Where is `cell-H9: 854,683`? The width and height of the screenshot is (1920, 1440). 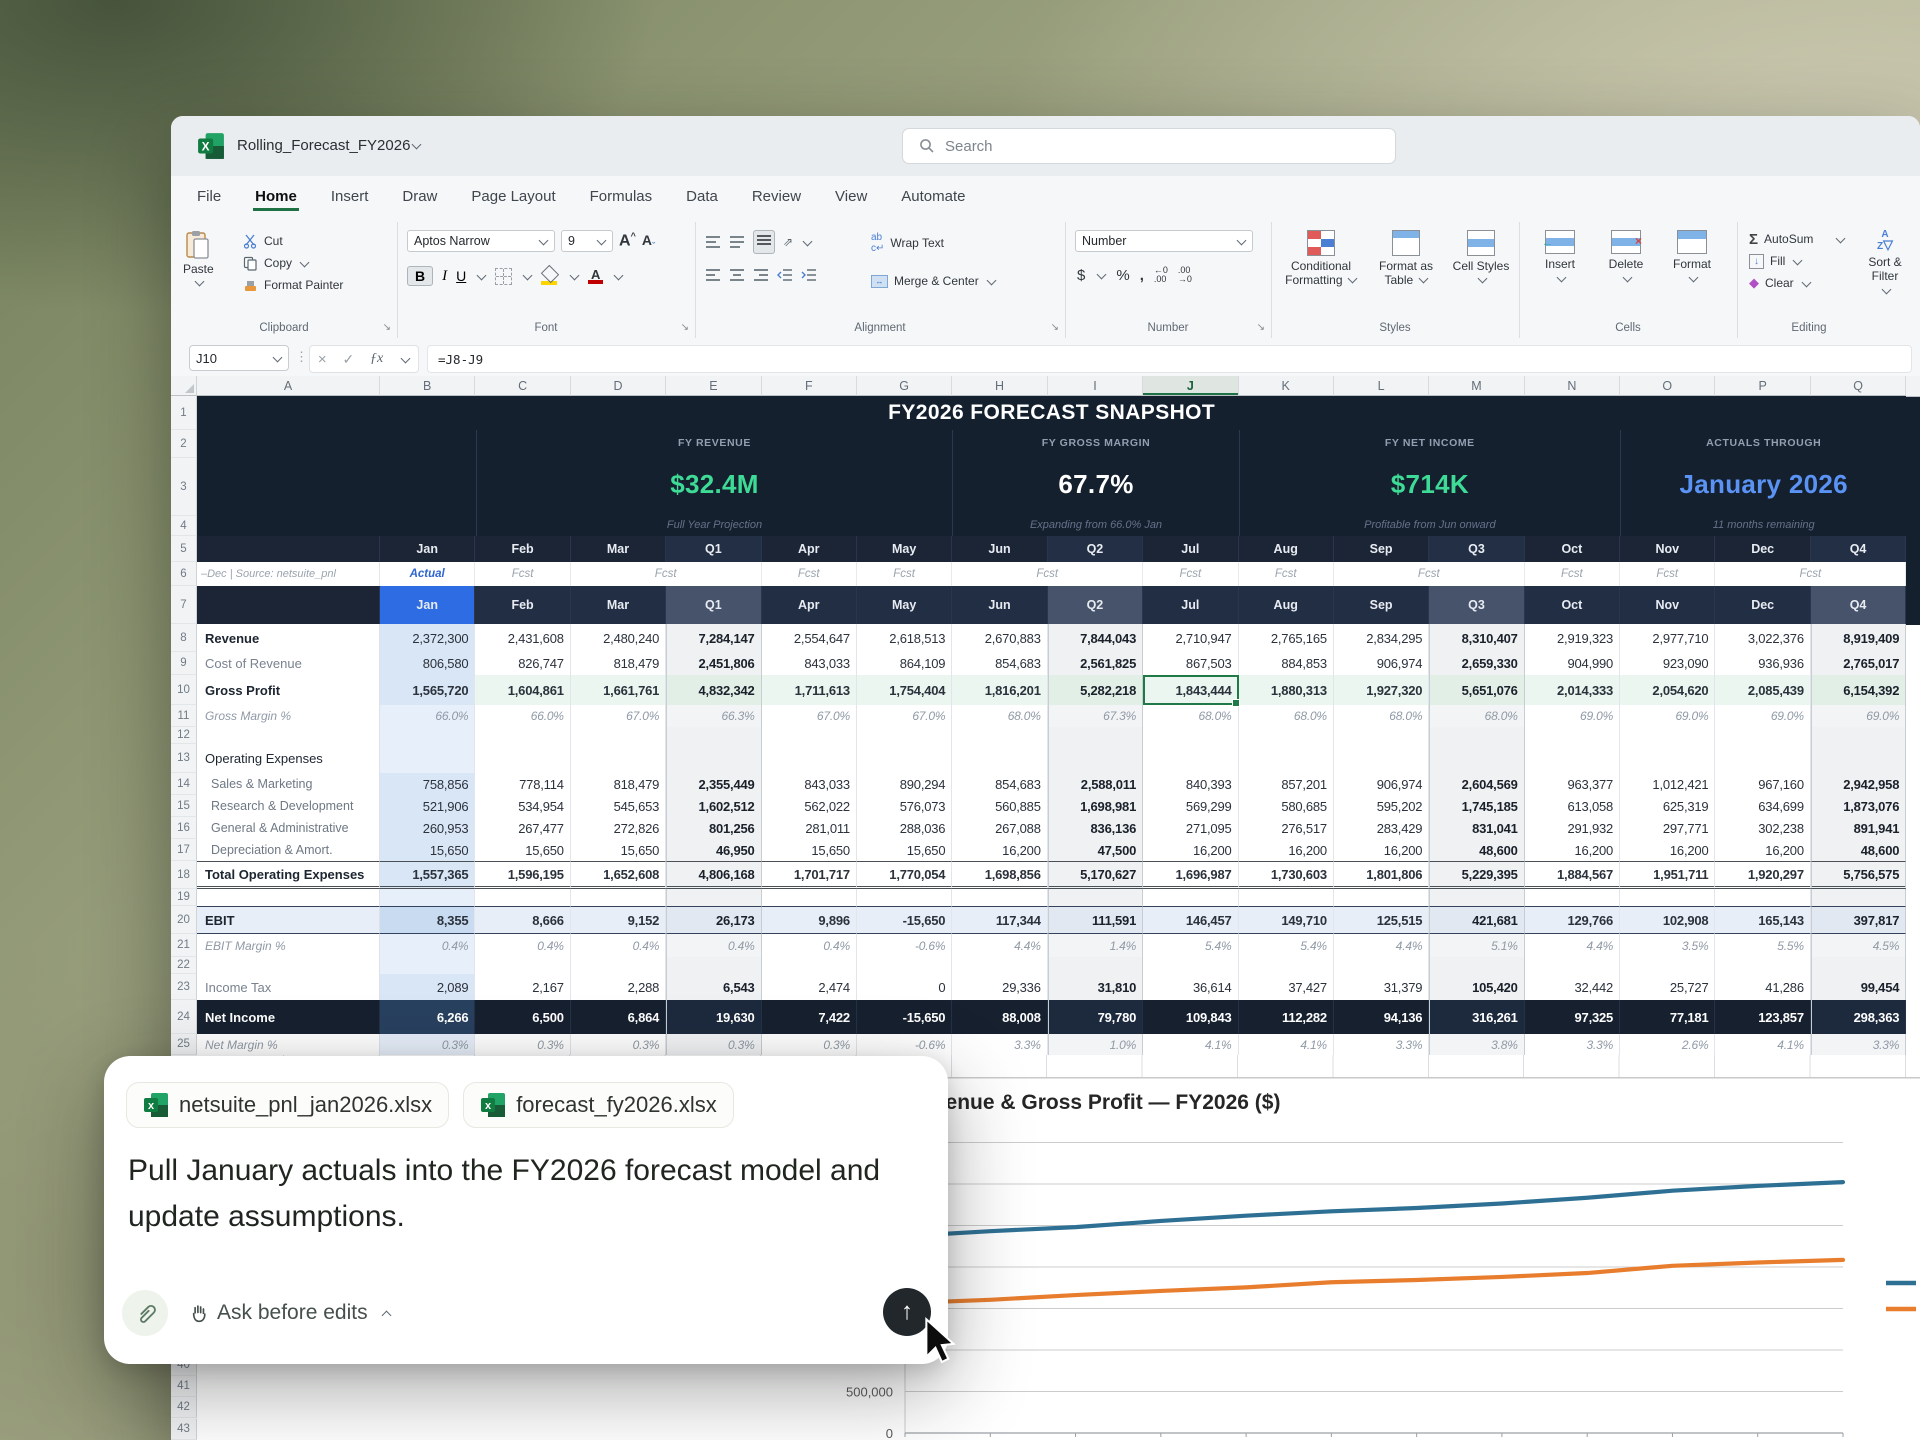 cell-H9: 854,683 is located at coordinates (1000, 663).